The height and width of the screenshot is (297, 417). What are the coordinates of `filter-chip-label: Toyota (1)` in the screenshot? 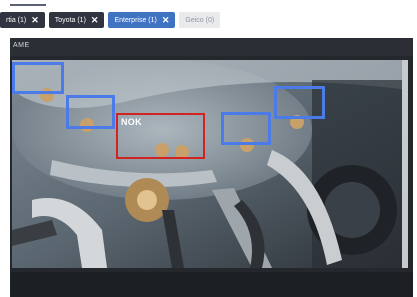 It's located at (70, 20).